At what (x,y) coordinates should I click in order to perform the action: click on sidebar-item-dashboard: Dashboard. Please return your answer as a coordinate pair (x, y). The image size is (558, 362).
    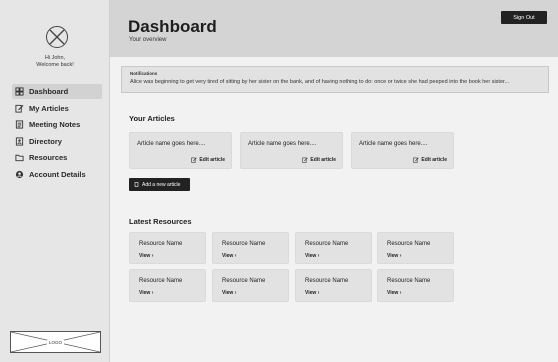
    Looking at the image, I should click on (57, 91).